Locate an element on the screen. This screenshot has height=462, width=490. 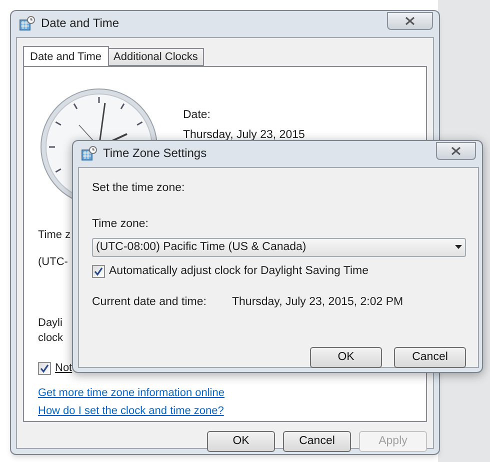
current-date-value: Thursday, July 23, 2015, 2:02 PM is located at coordinates (318, 302).